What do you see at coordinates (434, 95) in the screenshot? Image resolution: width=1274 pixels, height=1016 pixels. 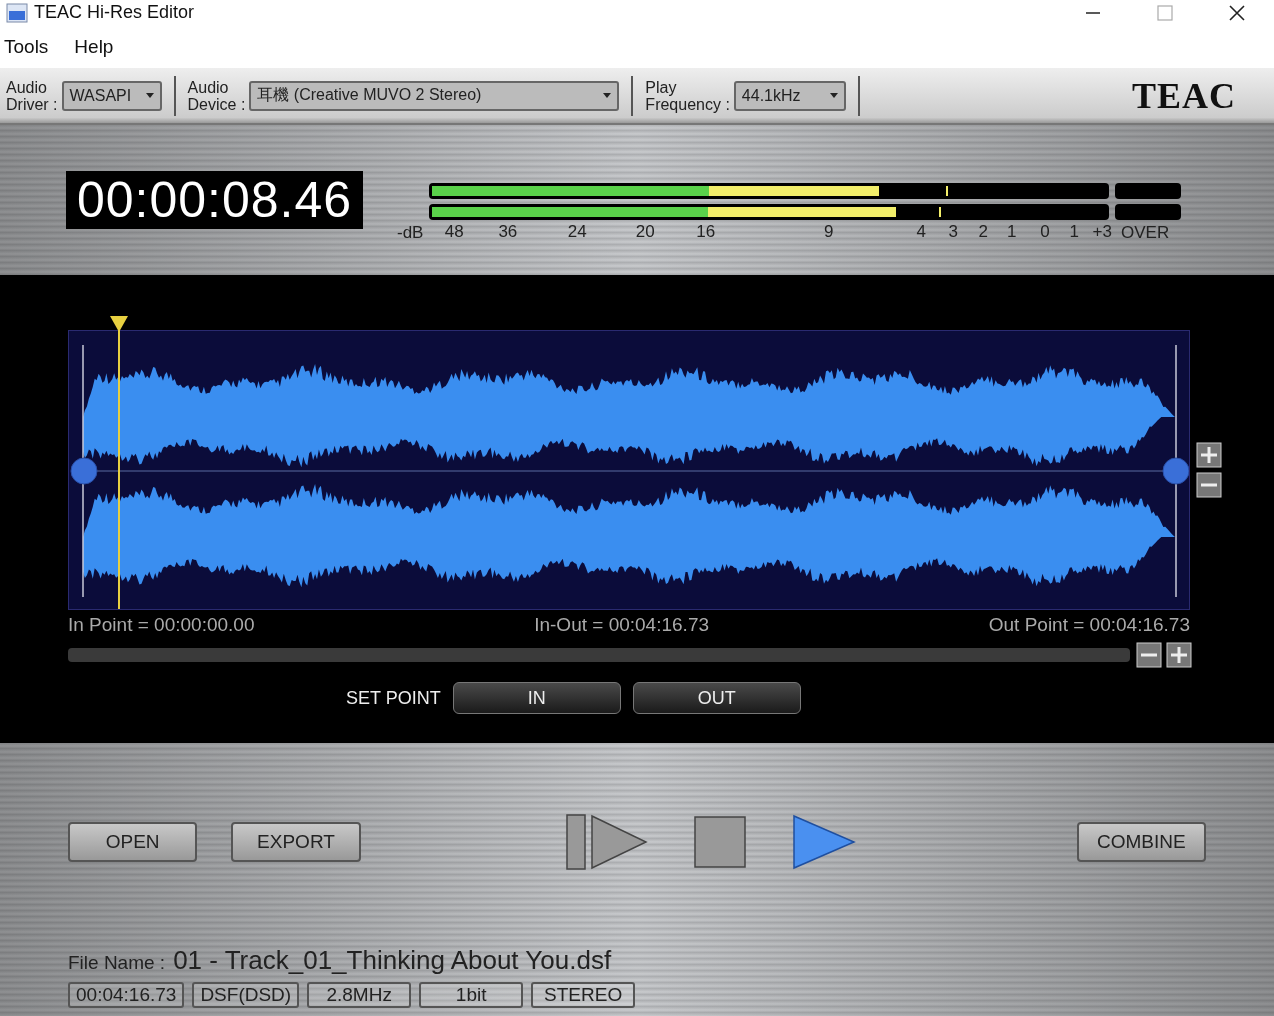 I see `device-dropdown: 耳機 (Creative MUVO 2 Stereo)` at bounding box center [434, 95].